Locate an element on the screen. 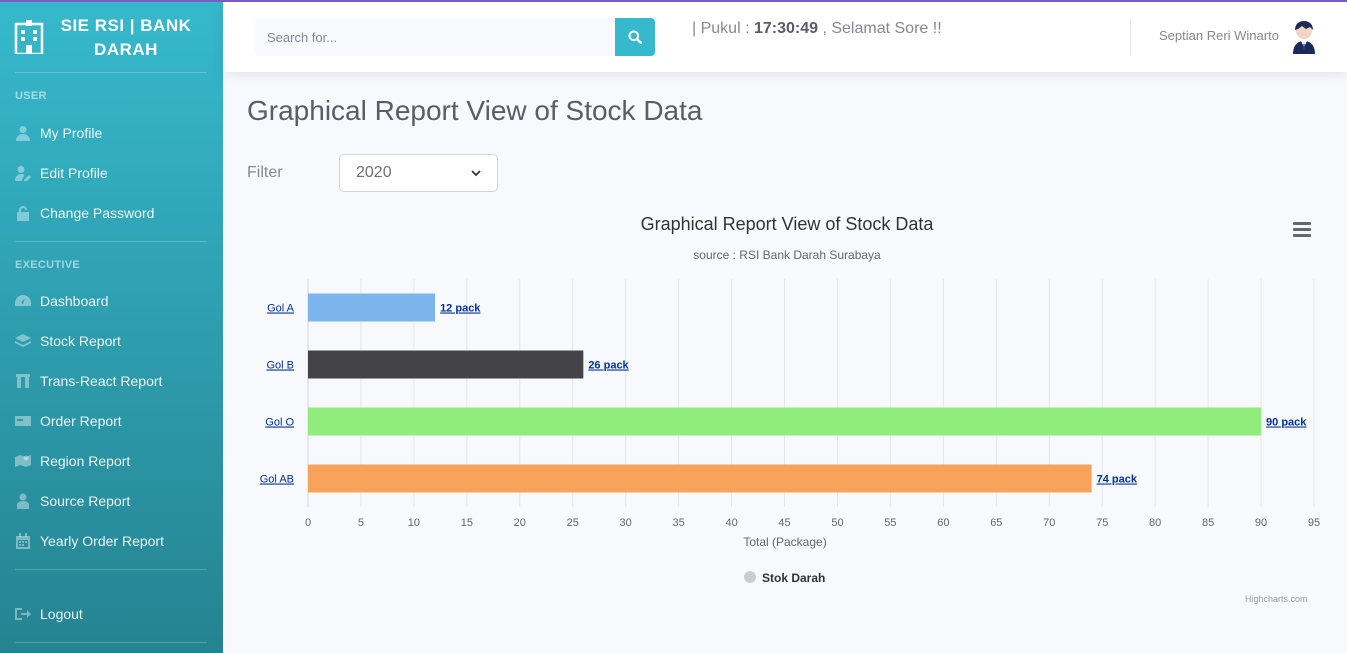 The height and width of the screenshot is (653, 1347). brand: SIE RSI | BANK DARAH is located at coordinates (111, 37).